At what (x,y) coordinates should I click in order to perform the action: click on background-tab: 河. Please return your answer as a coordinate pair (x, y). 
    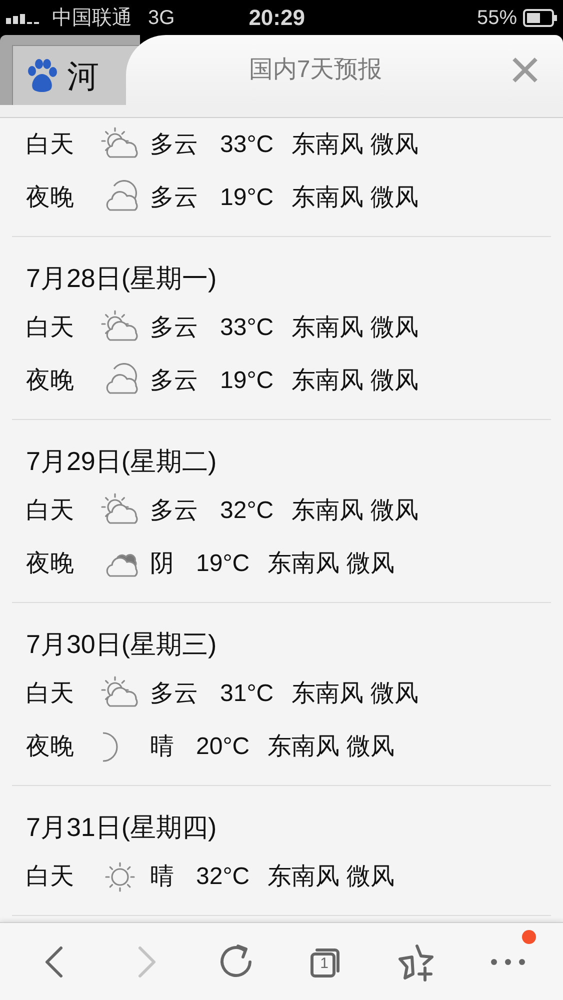
    Looking at the image, I should click on (70, 70).